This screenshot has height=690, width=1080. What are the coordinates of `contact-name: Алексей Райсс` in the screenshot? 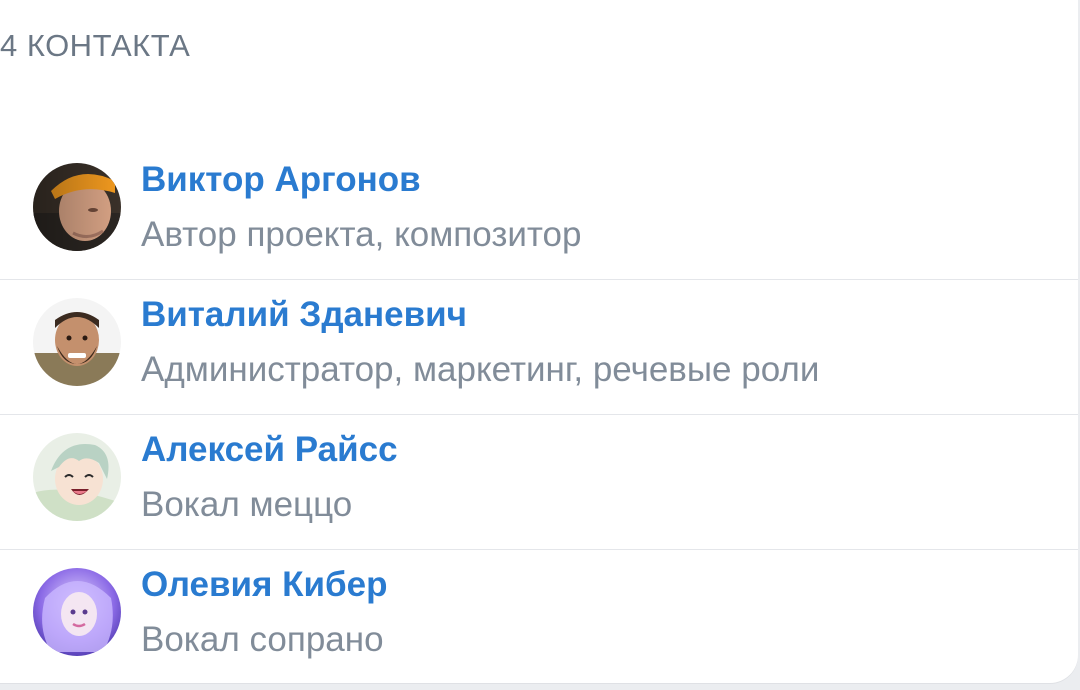 It's located at (269, 450).